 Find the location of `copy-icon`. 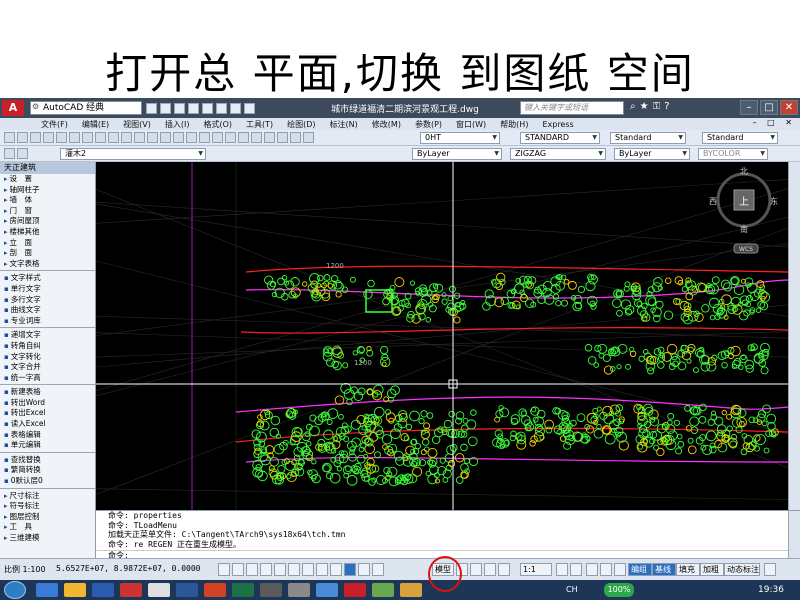

copy-icon is located at coordinates (100, 137).